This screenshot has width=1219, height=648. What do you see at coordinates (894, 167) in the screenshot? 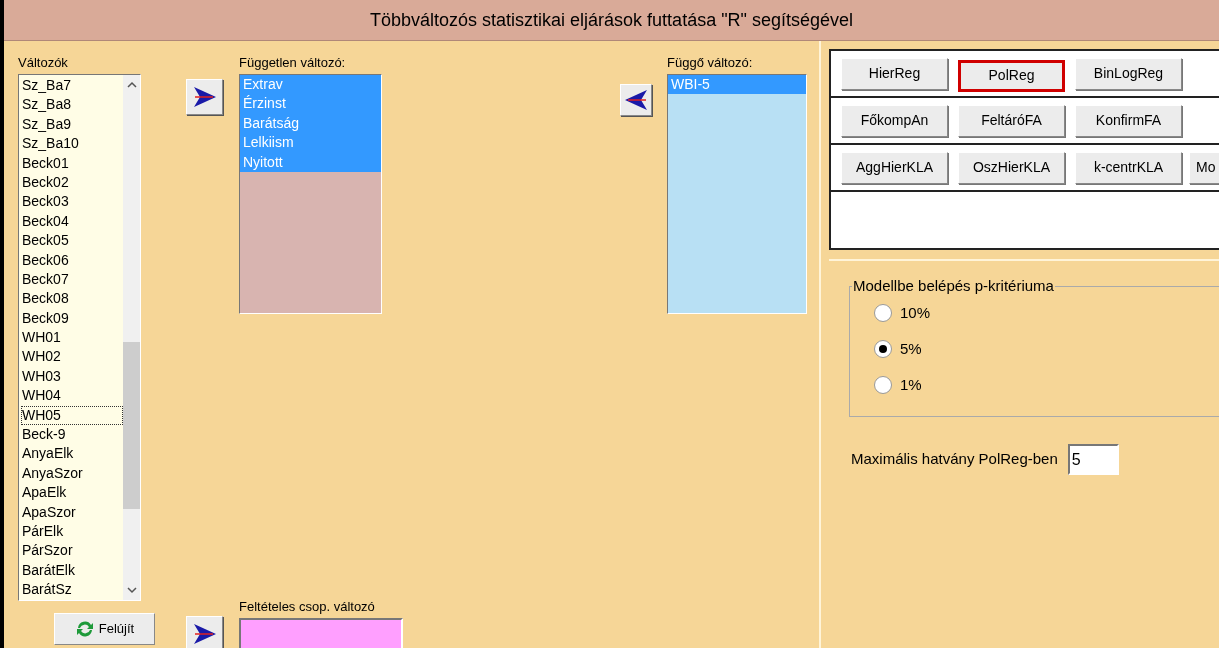
I see `method-button: AggHierKLA` at bounding box center [894, 167].